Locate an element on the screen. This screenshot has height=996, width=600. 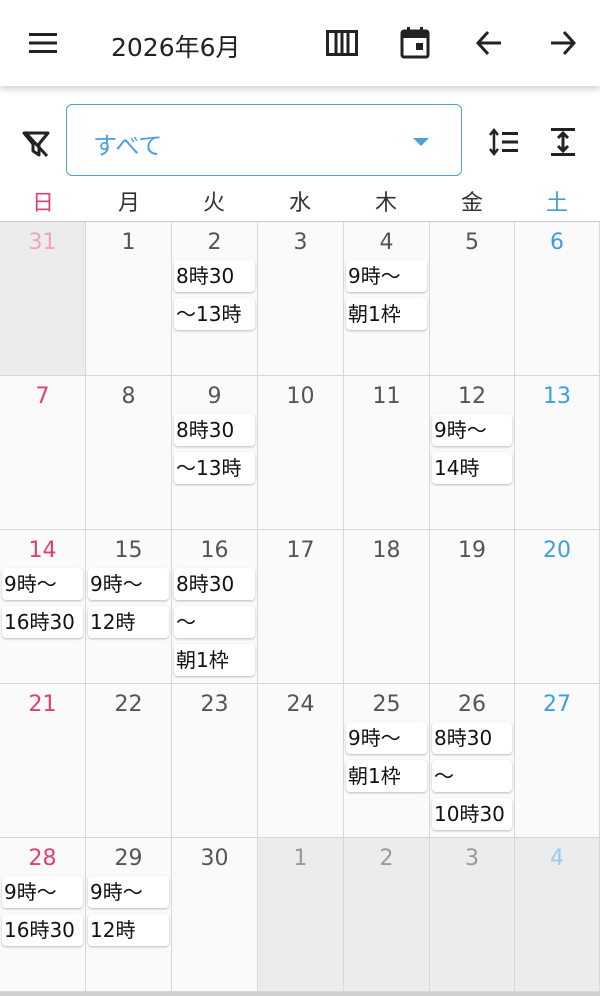
day-cell: 24 is located at coordinates (301, 761).